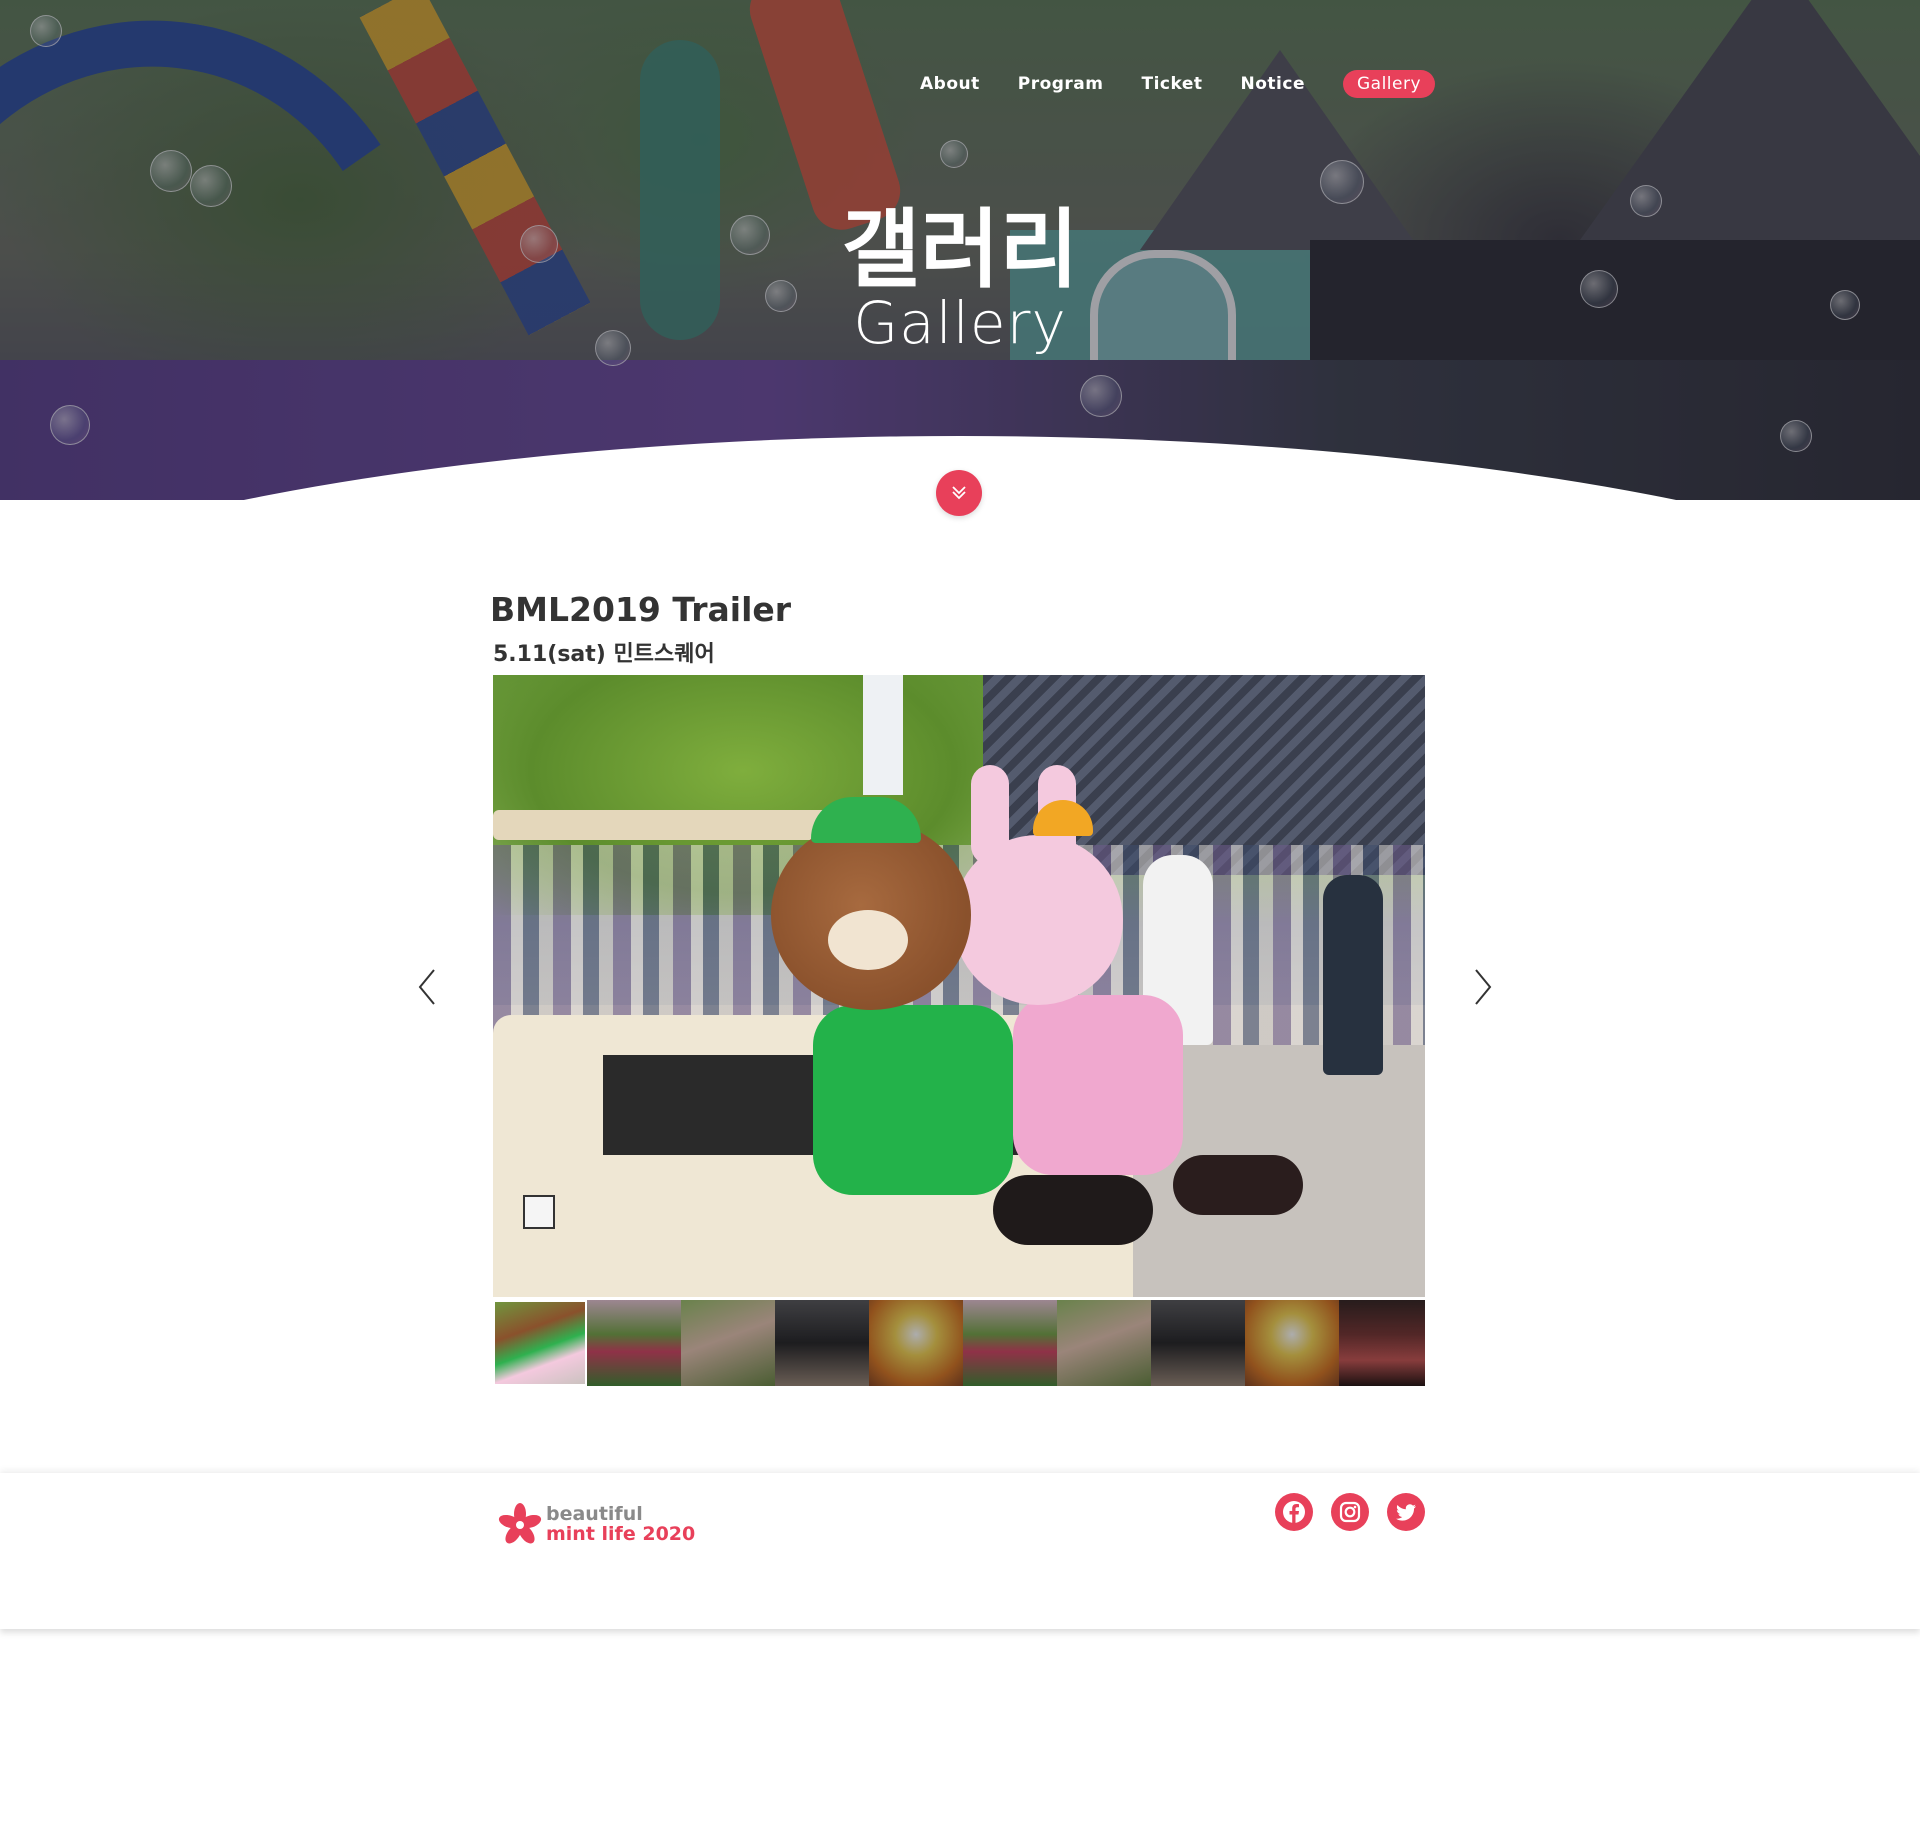  I want to click on nav-about: About, so click(950, 84).